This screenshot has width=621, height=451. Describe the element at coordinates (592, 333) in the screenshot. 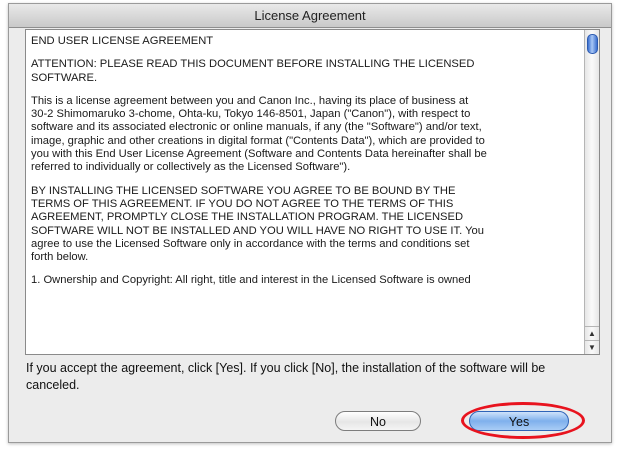

I see `up-arrow-icon: ▲` at that location.